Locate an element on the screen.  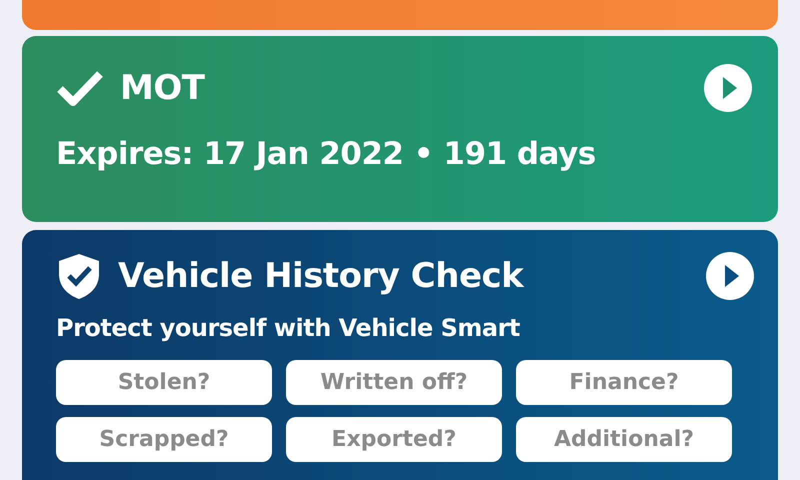
check-chip: Stolen? is located at coordinates (164, 382).